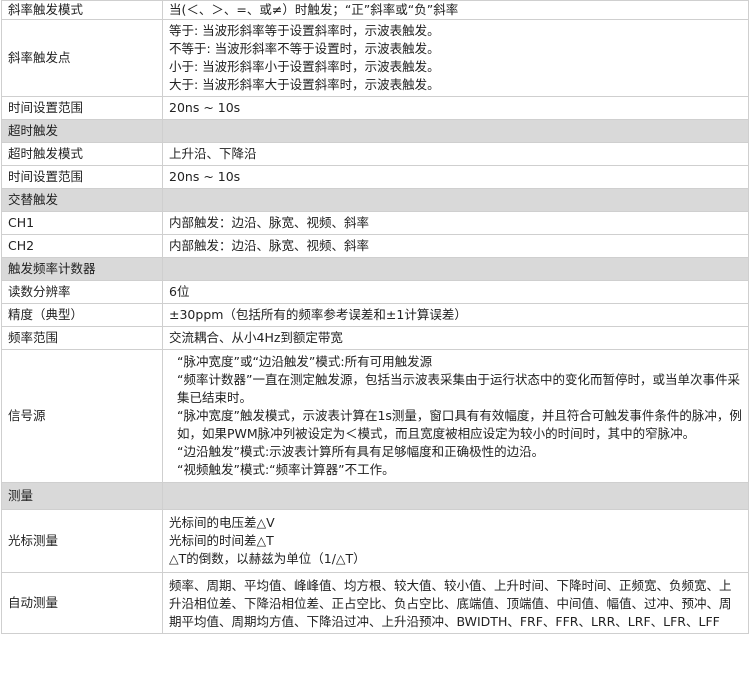 This screenshot has width=750, height=675. What do you see at coordinates (82, 496) in the screenshot?
I see `section-title: 测量` at bounding box center [82, 496].